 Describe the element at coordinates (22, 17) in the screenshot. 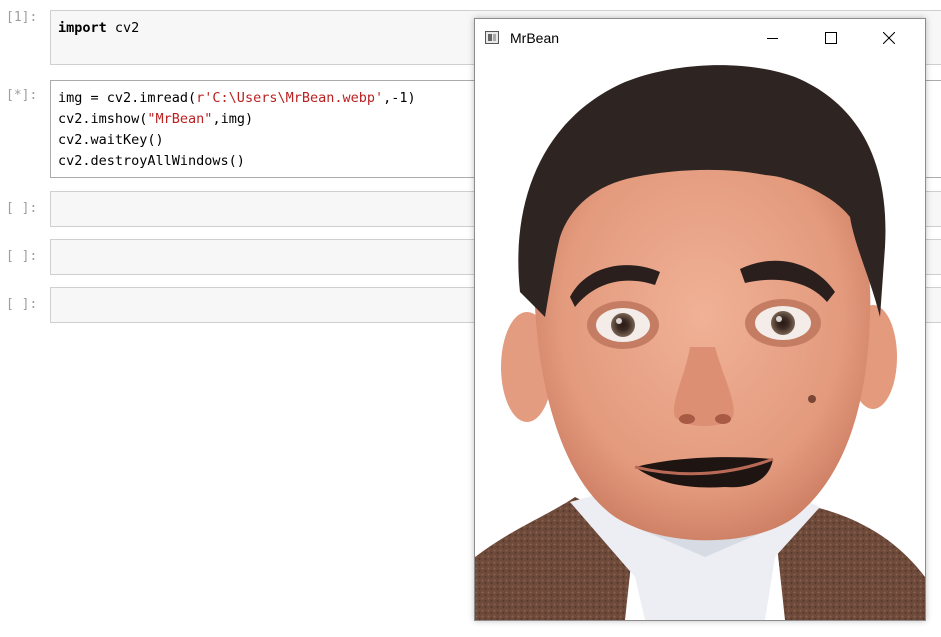

I see `cell-prompt: [1]:` at that location.